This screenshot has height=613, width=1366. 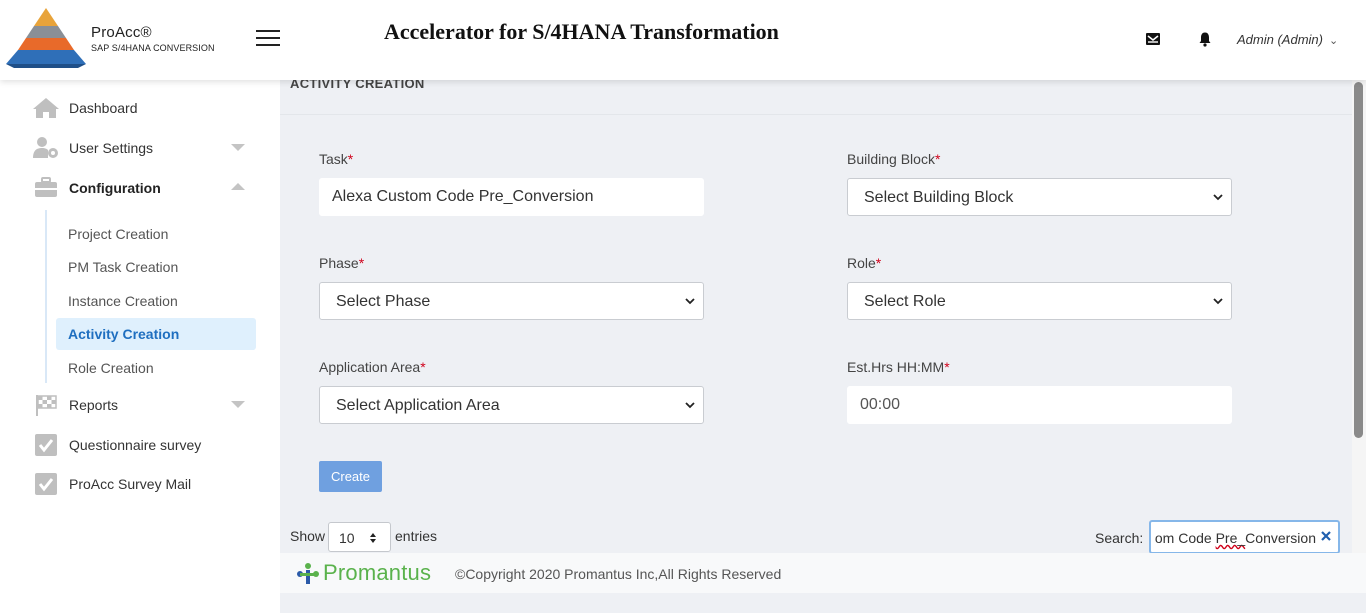 What do you see at coordinates (1205, 39) in the screenshot?
I see `bell-icon` at bounding box center [1205, 39].